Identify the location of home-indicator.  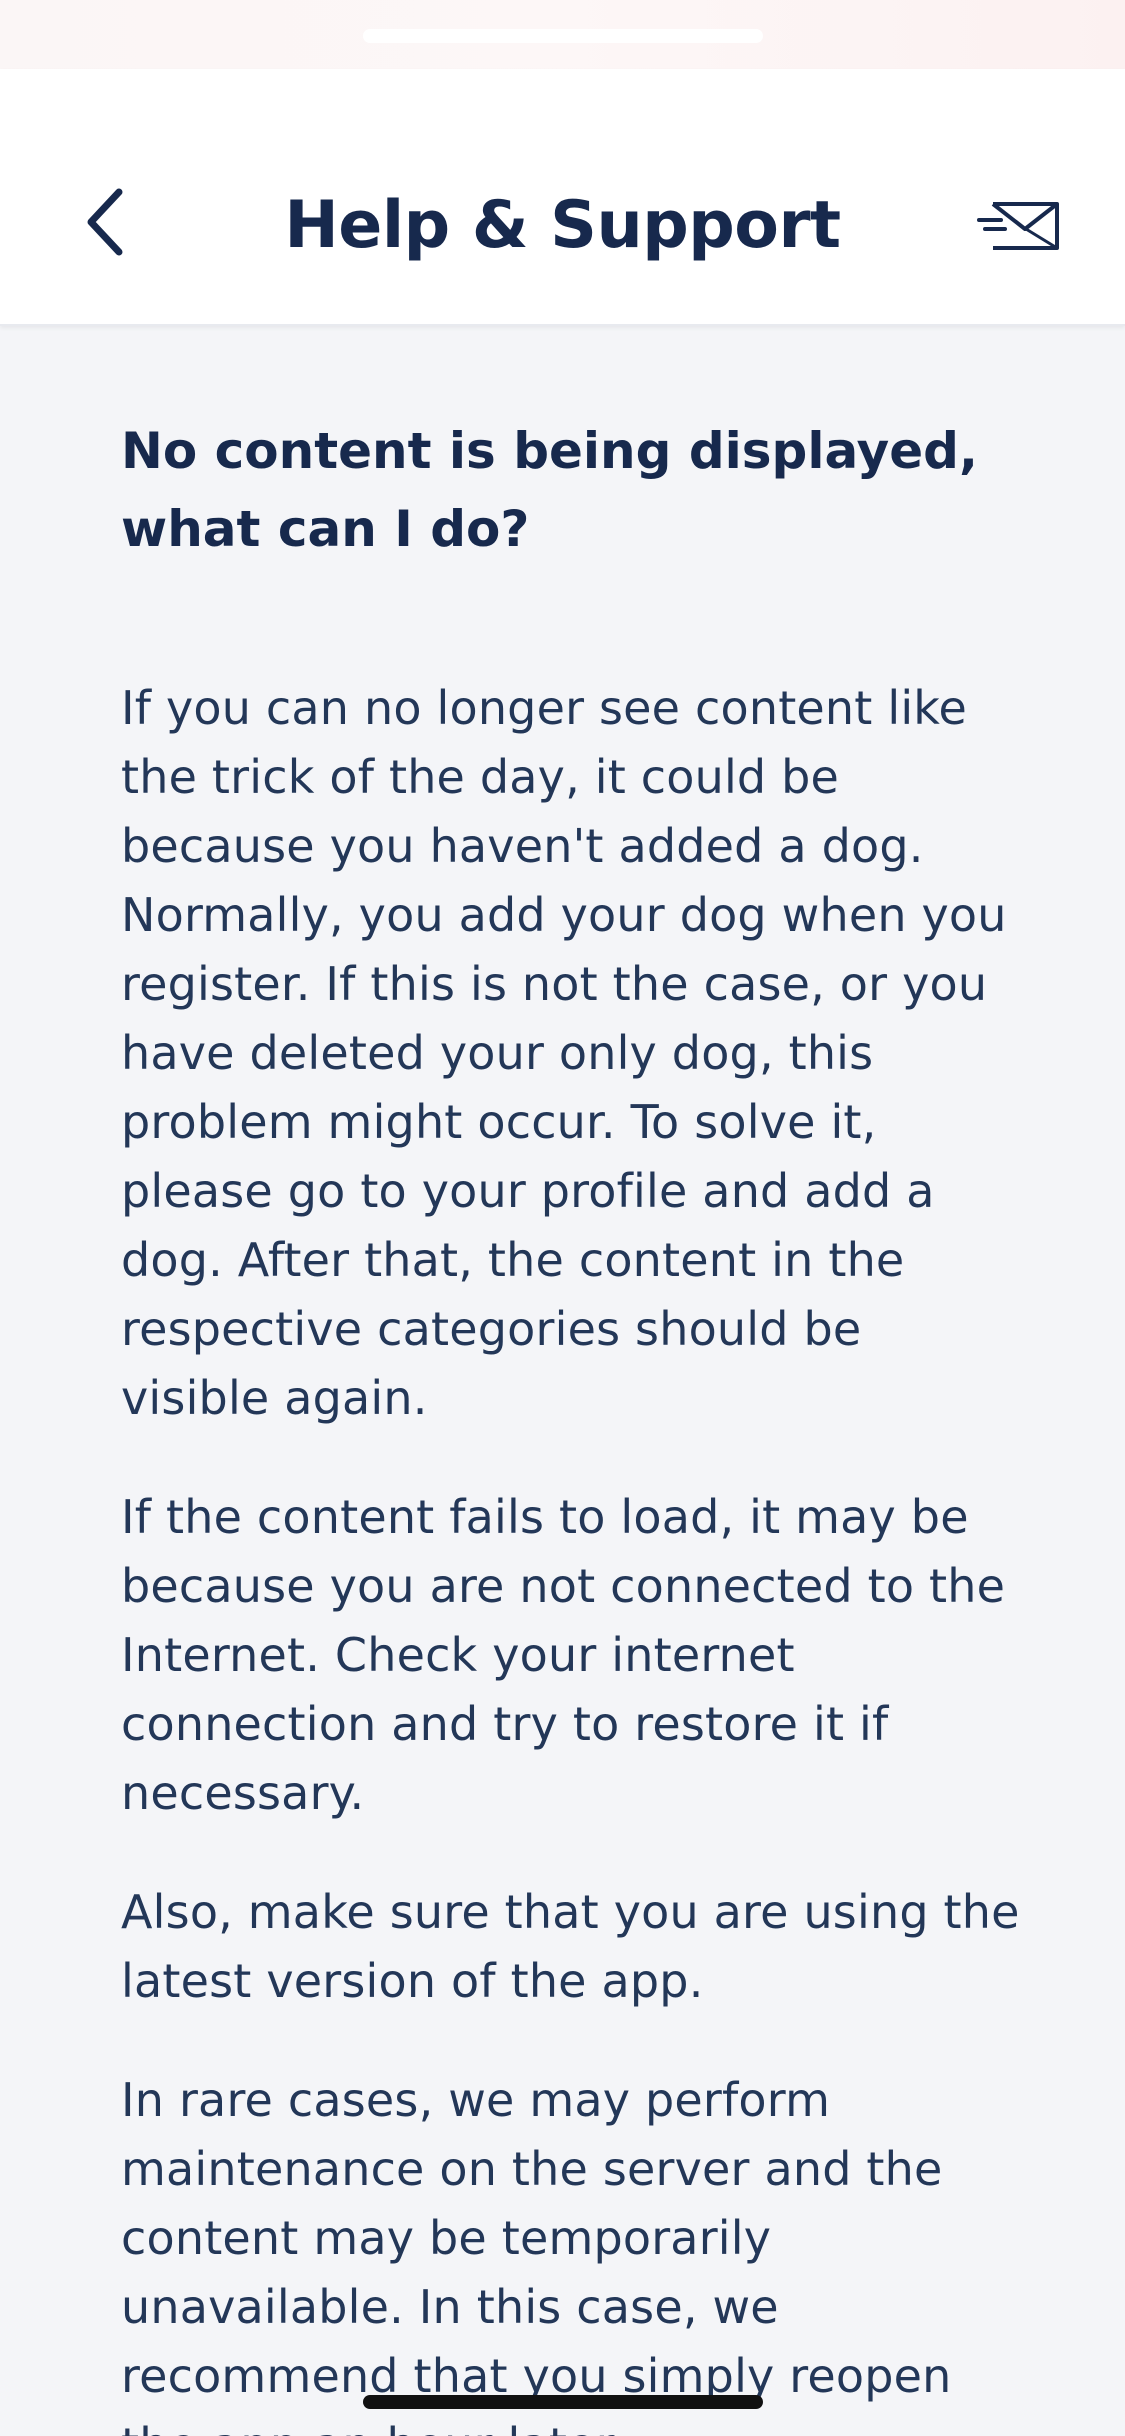
(563, 2402).